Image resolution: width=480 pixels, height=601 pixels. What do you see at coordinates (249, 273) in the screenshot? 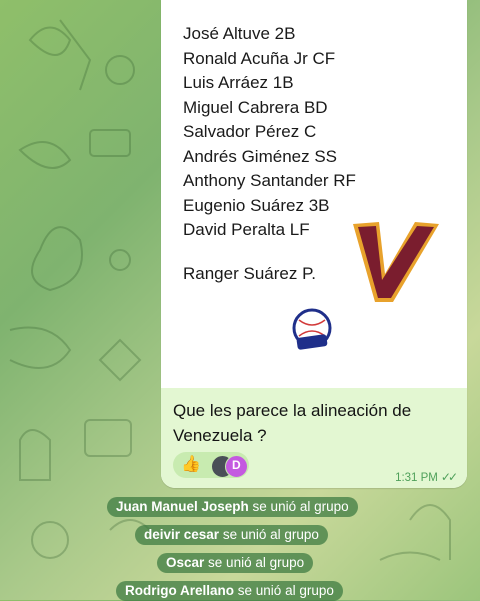
I see `pitcher-label: Ranger Suárez P.` at bounding box center [249, 273].